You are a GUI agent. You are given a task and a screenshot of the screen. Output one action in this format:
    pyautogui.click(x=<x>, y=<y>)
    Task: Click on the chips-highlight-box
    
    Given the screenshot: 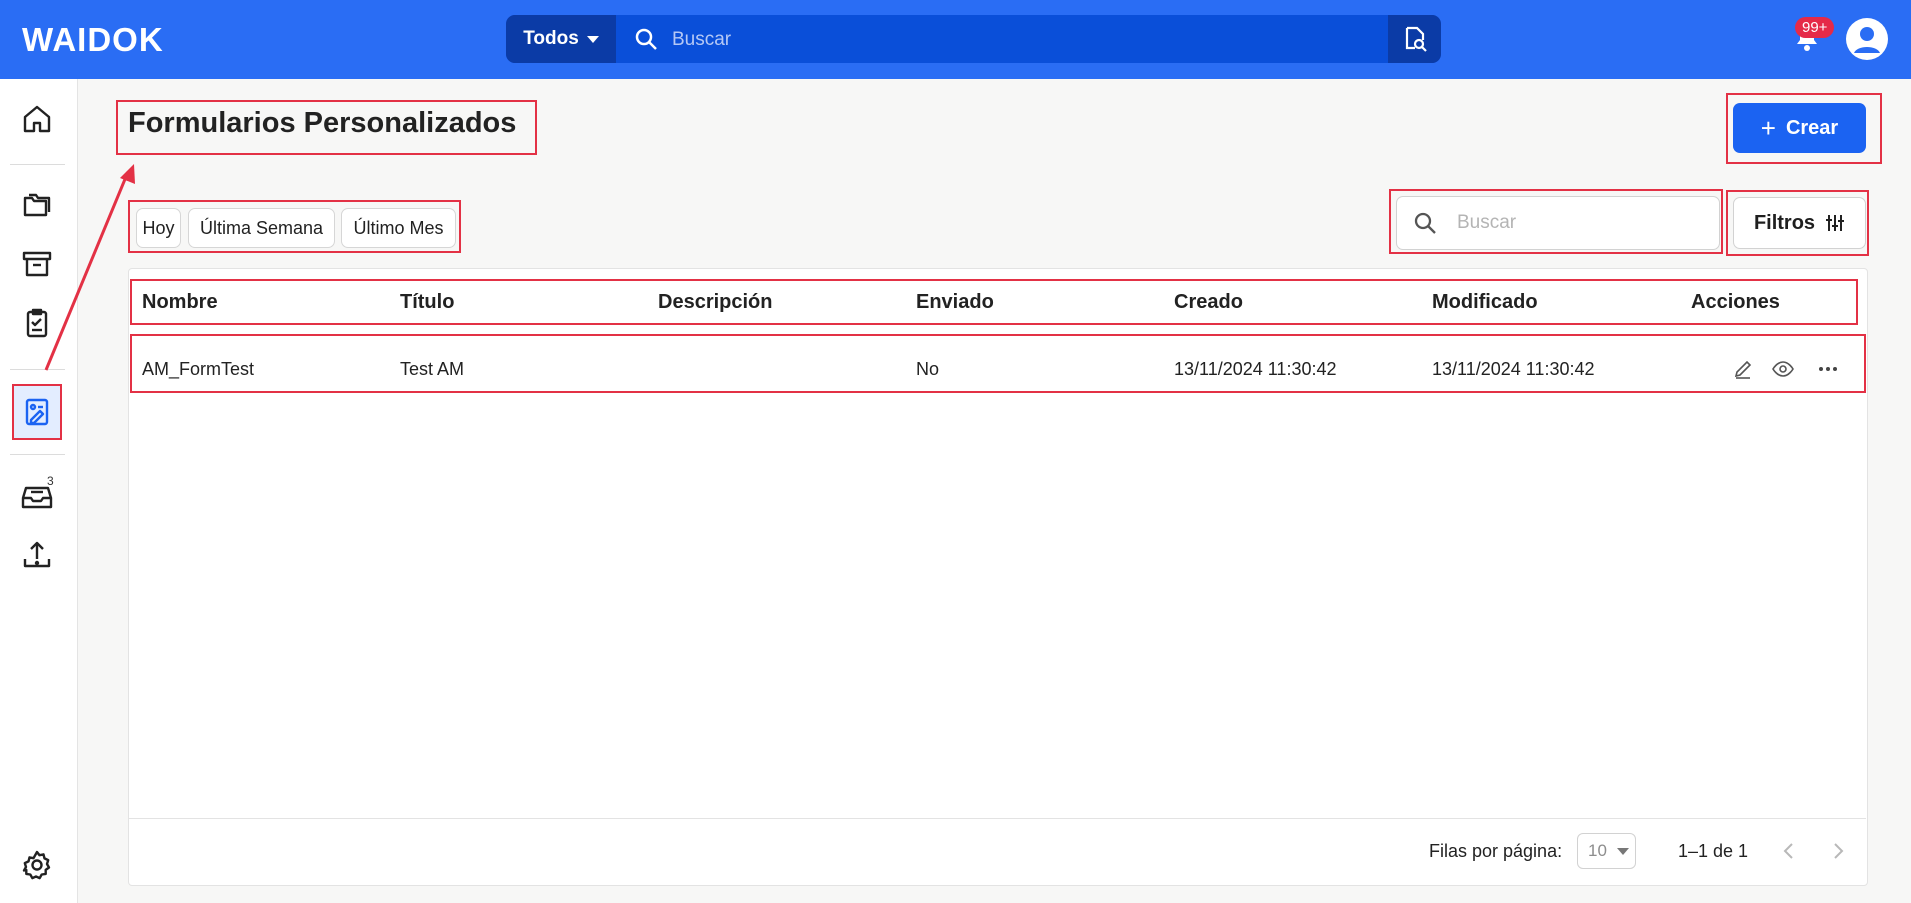 What is the action you would take?
    pyautogui.click(x=294, y=226)
    